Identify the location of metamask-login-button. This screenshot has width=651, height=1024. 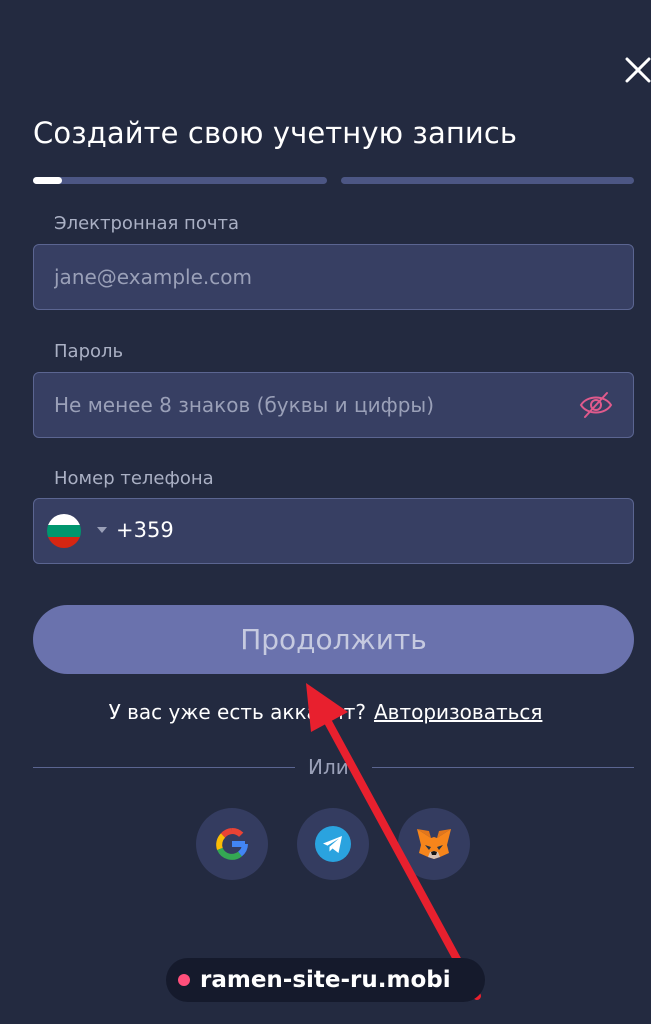
(434, 844).